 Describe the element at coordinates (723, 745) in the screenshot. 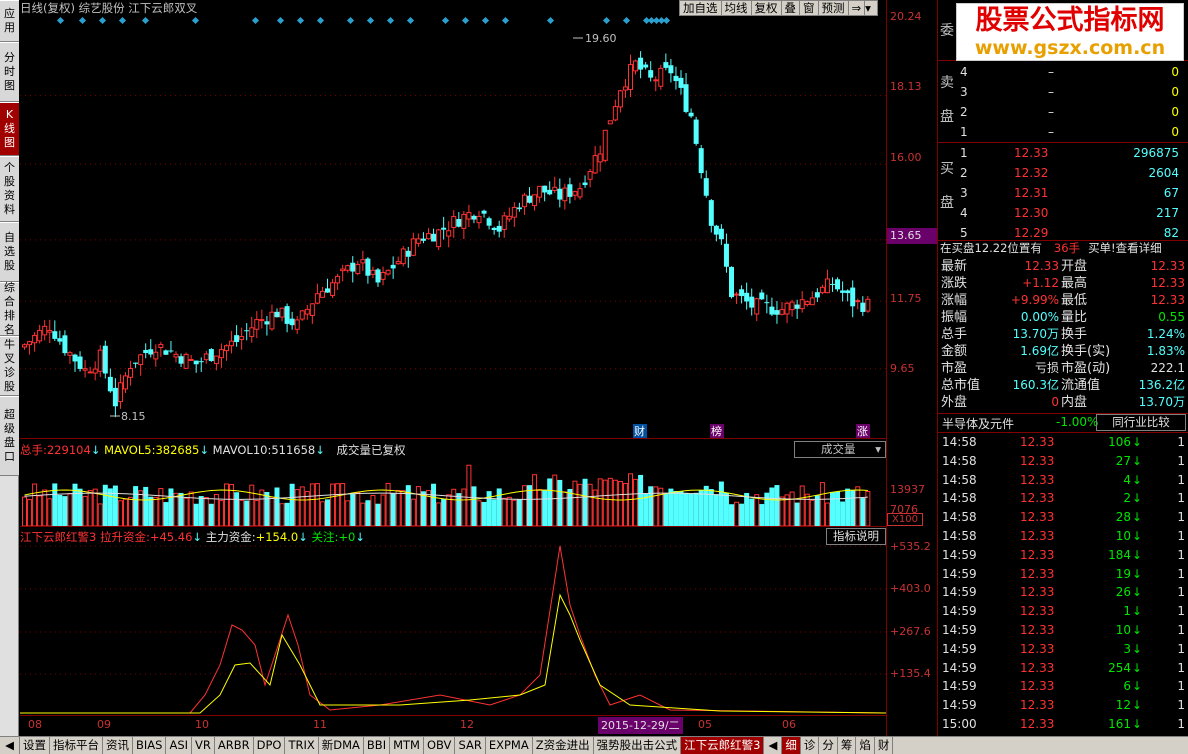

I see `bottom-tab-17: 江下云郎红警3` at that location.